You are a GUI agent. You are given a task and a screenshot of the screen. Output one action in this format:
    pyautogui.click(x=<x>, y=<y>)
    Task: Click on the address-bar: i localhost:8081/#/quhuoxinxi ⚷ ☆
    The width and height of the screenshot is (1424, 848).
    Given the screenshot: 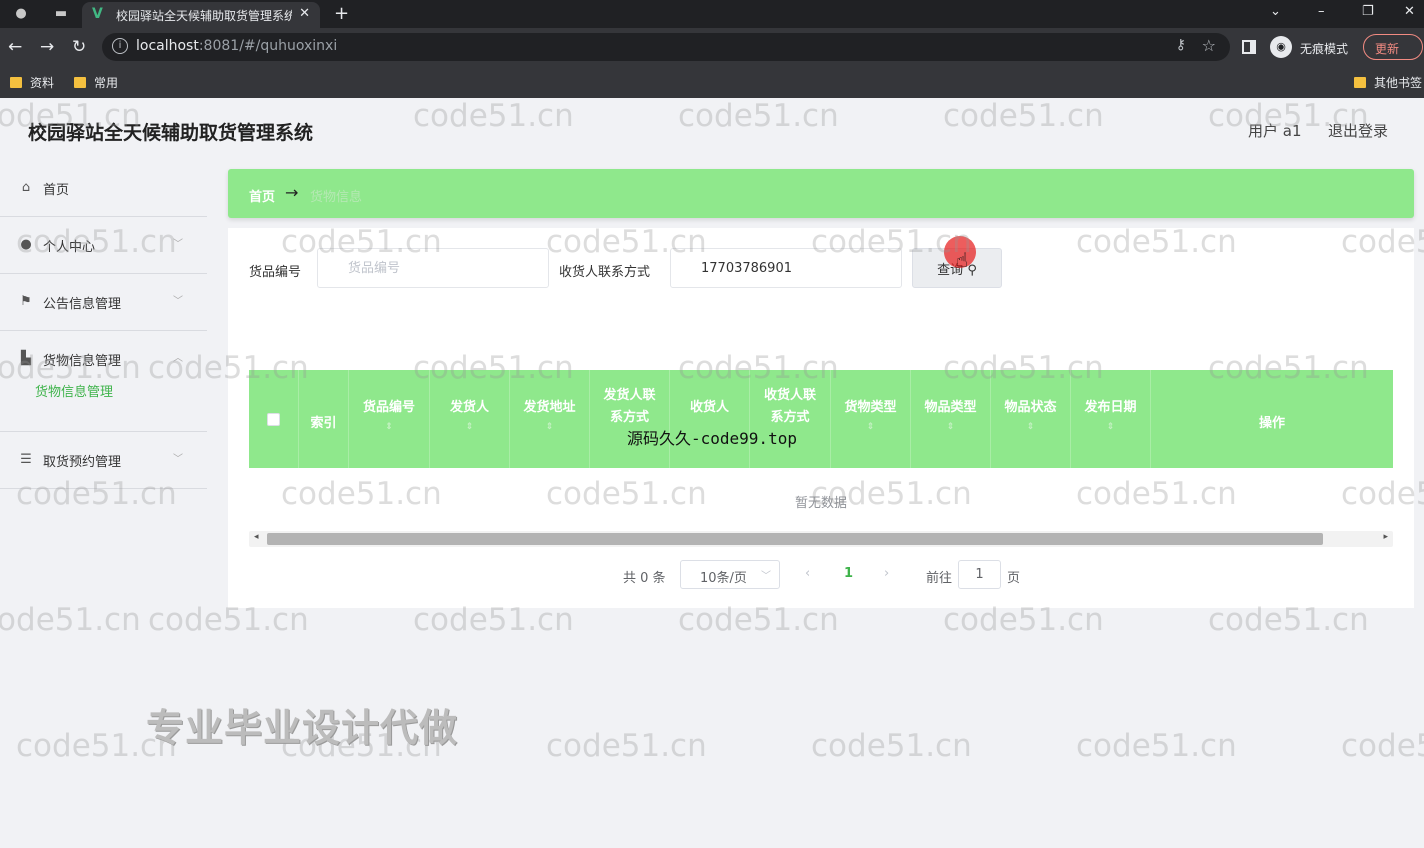 What is the action you would take?
    pyautogui.click(x=666, y=47)
    